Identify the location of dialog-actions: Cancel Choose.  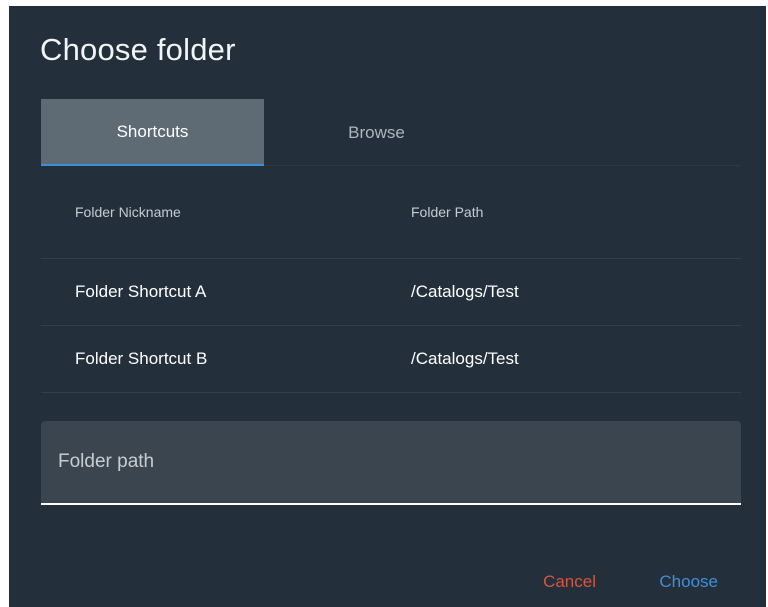
(616, 582).